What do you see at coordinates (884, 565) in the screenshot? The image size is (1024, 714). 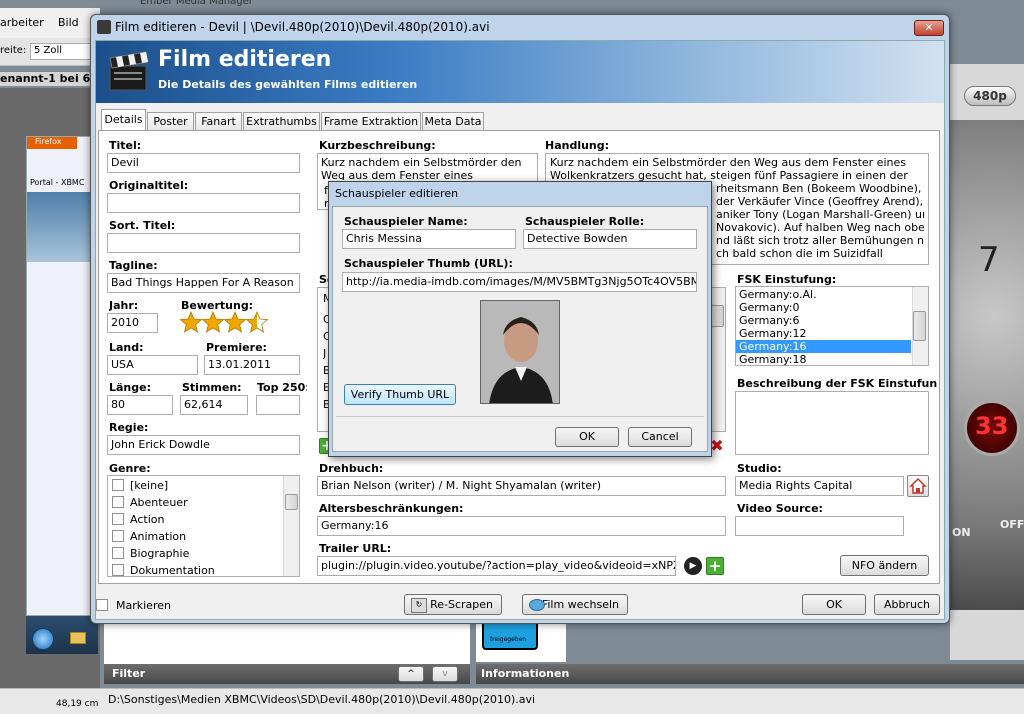 I see `nfo-aendern-button: NFO ändern` at bounding box center [884, 565].